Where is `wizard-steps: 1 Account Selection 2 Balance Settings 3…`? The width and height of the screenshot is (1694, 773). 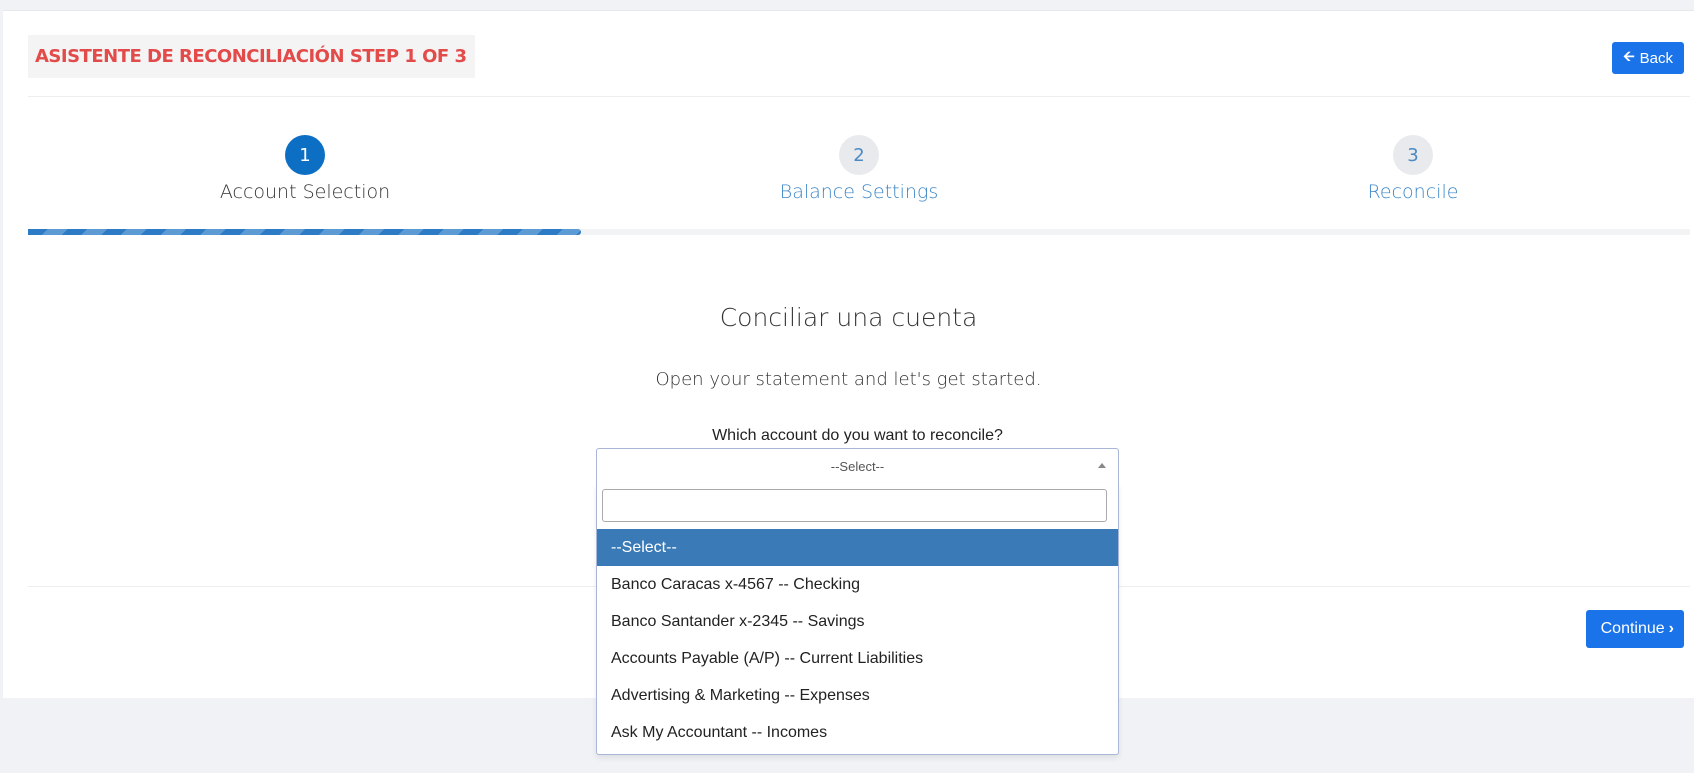
wizard-steps: 1 Account Selection 2 Balance Settings 3… is located at coordinates (859, 175).